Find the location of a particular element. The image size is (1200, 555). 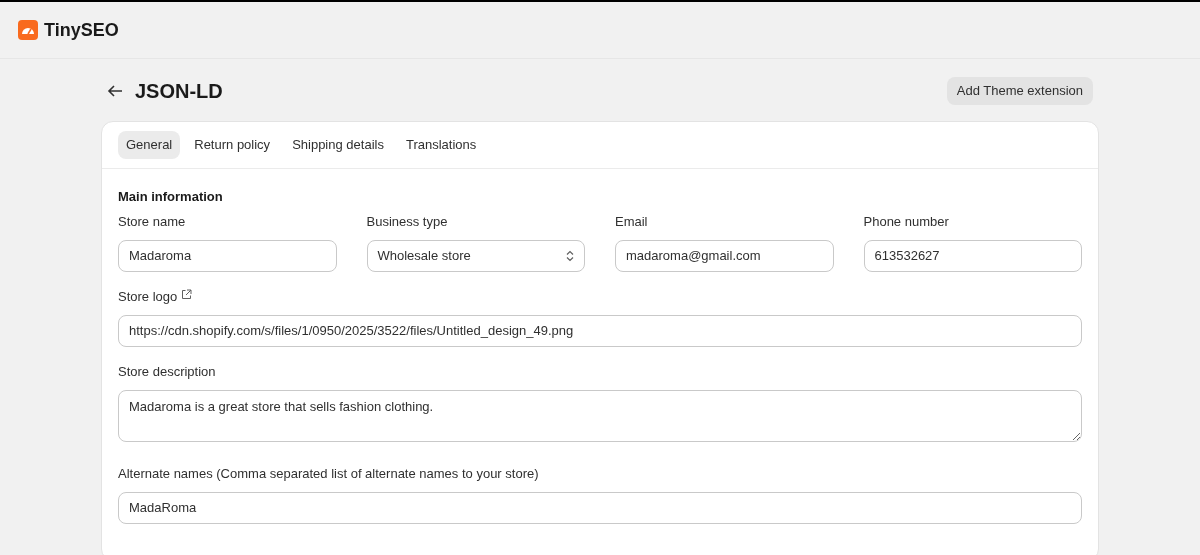

input-field: https://cdn.shopify.com/s/files/1/0950/2025/3522/files/Untitled_design_49.png is located at coordinates (600, 330).